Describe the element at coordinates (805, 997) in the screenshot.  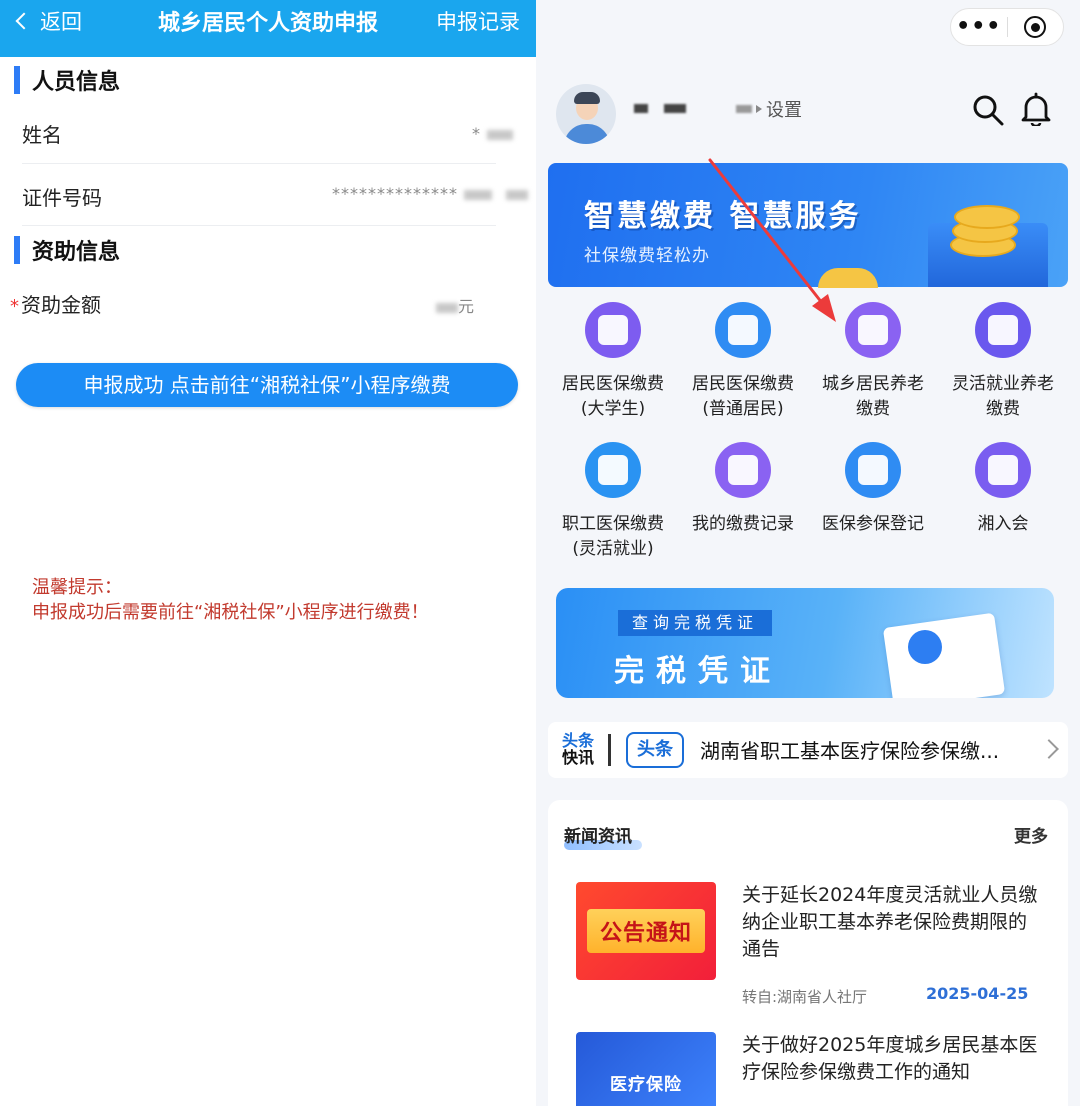
I see `news-source: 转自:湖南省人社厅` at that location.